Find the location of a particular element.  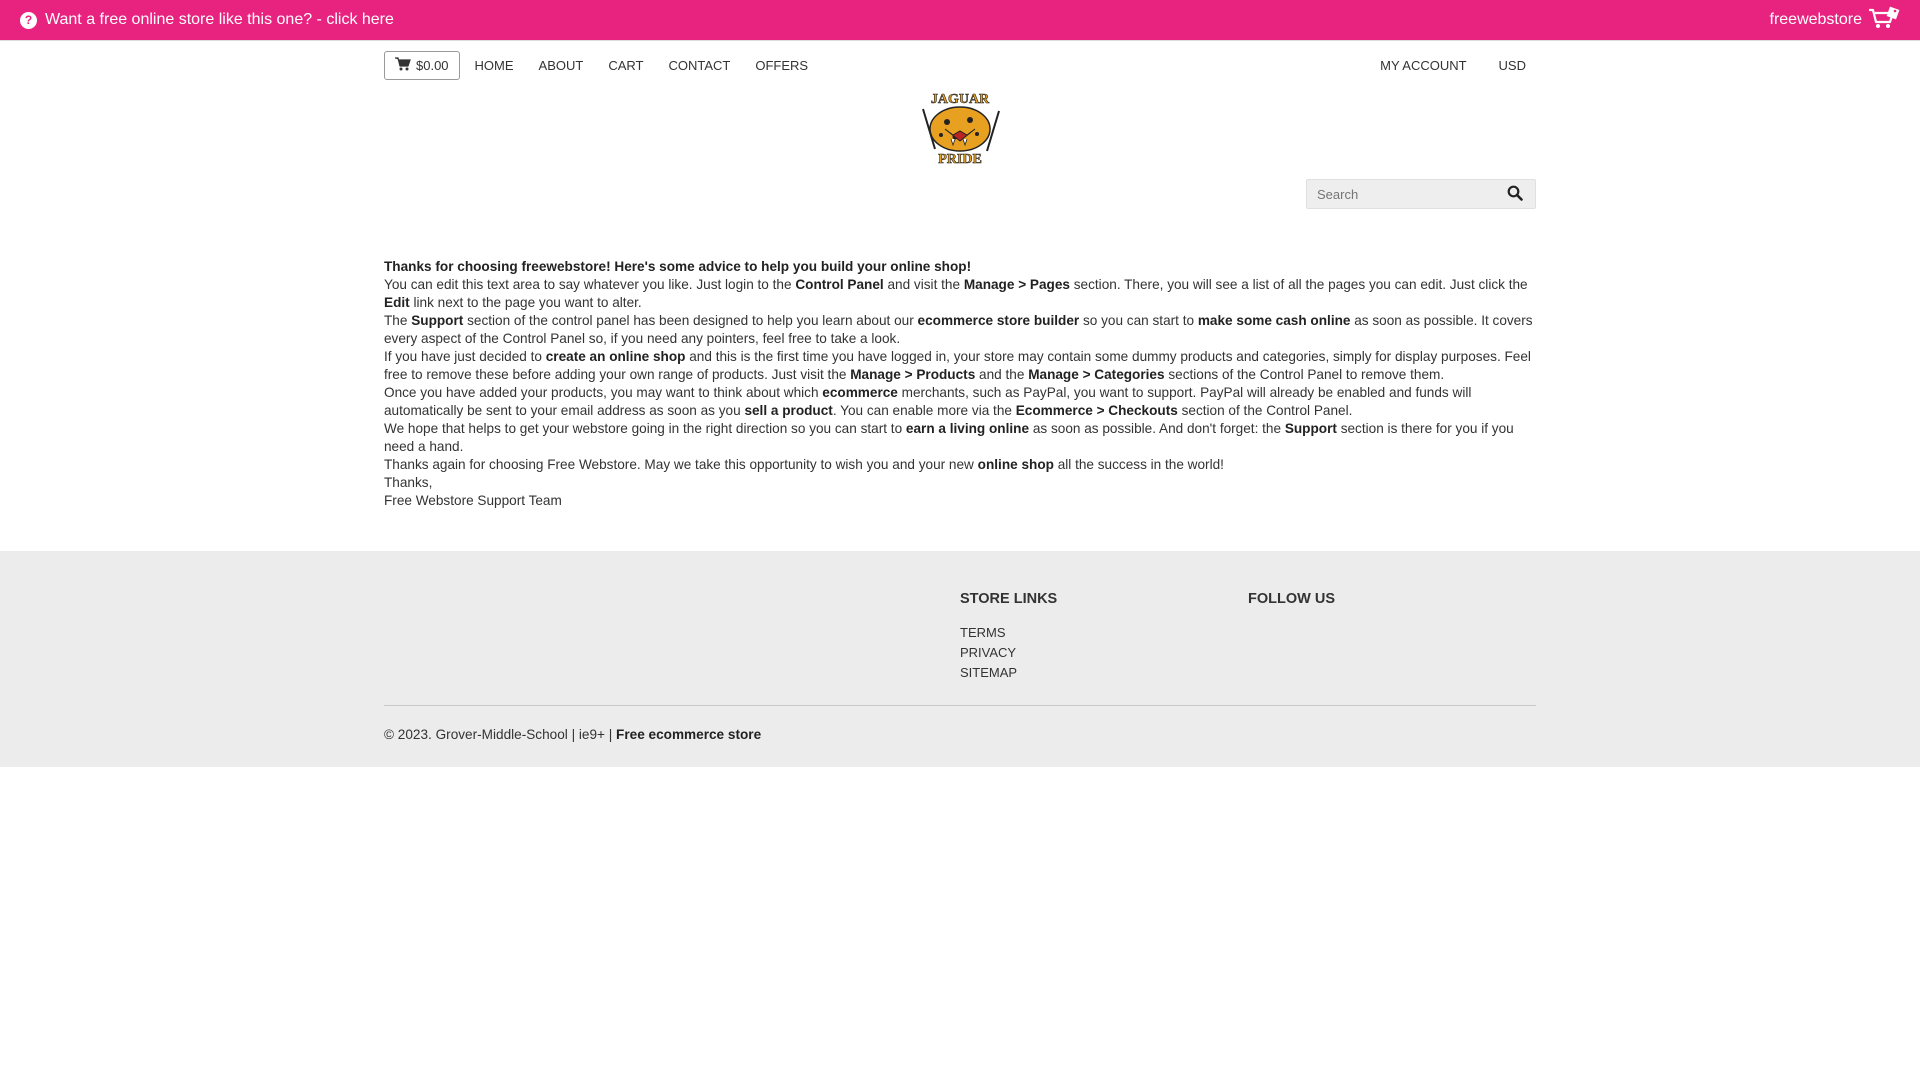

nav-contact: CONTACT is located at coordinates (700, 65).